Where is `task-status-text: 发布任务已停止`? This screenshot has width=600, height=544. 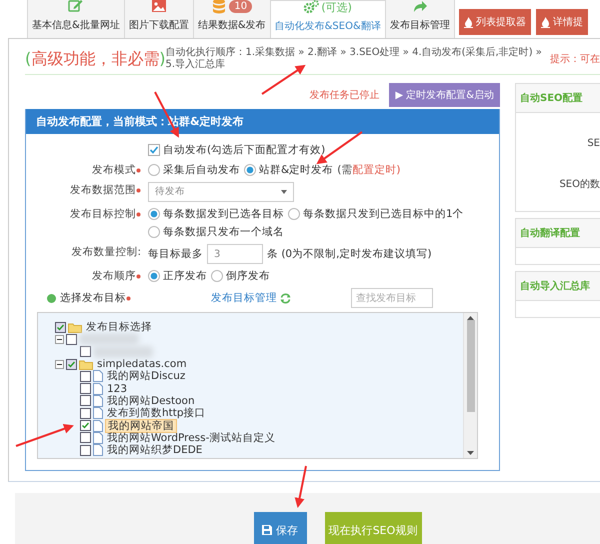
task-status-text: 发布任务已停止 is located at coordinates (344, 95).